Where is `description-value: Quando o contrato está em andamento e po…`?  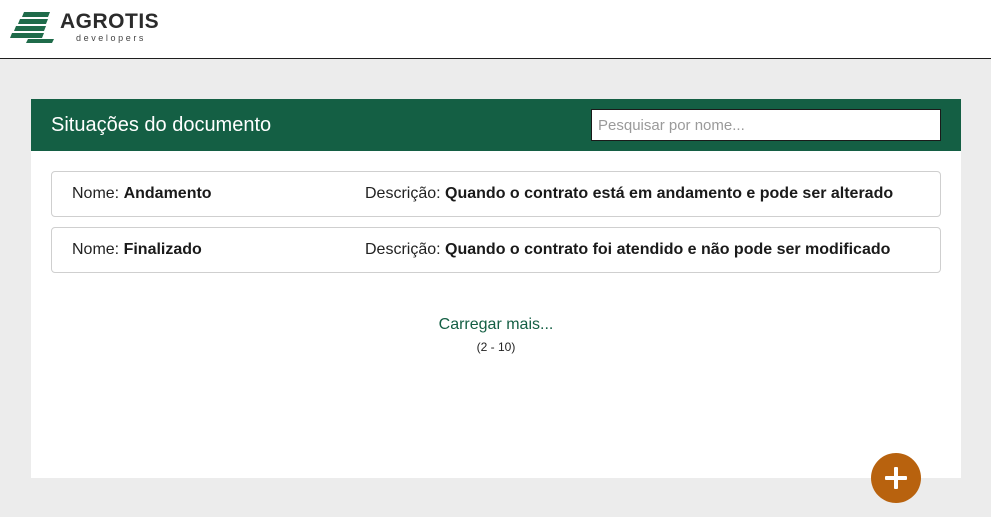 description-value: Quando o contrato está em andamento e po… is located at coordinates (669, 193).